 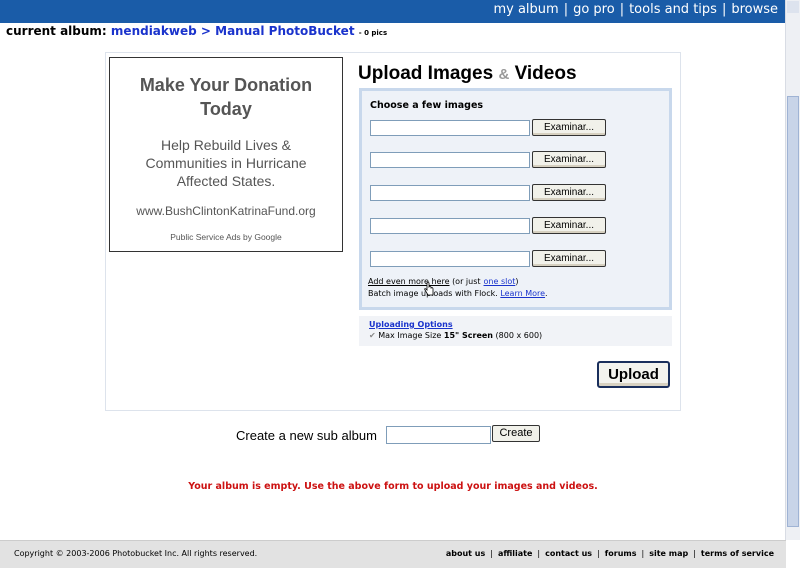 I want to click on footer-contact-us: contact us, so click(x=568, y=553).